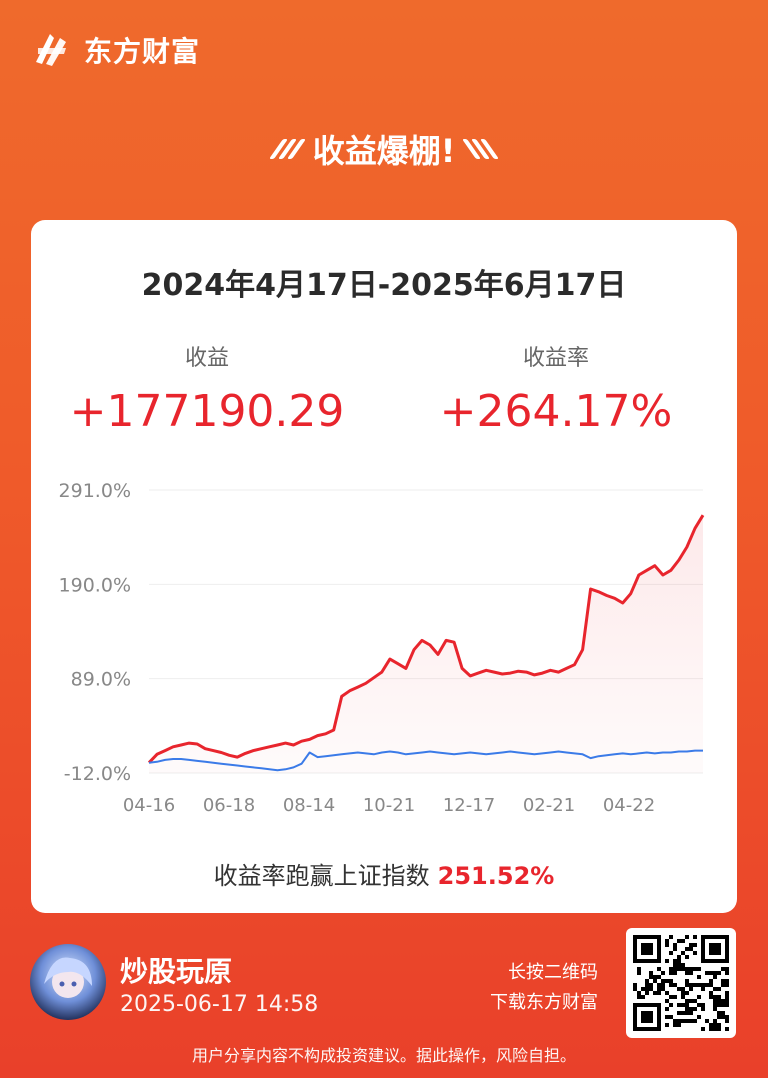  What do you see at coordinates (95, 491) in the screenshot?
I see `y-tick-label: 291.0%` at bounding box center [95, 491].